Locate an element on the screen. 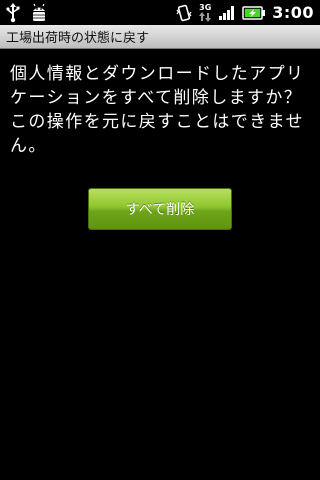 The image size is (320, 480). android-debug-icon is located at coordinates (39, 13).